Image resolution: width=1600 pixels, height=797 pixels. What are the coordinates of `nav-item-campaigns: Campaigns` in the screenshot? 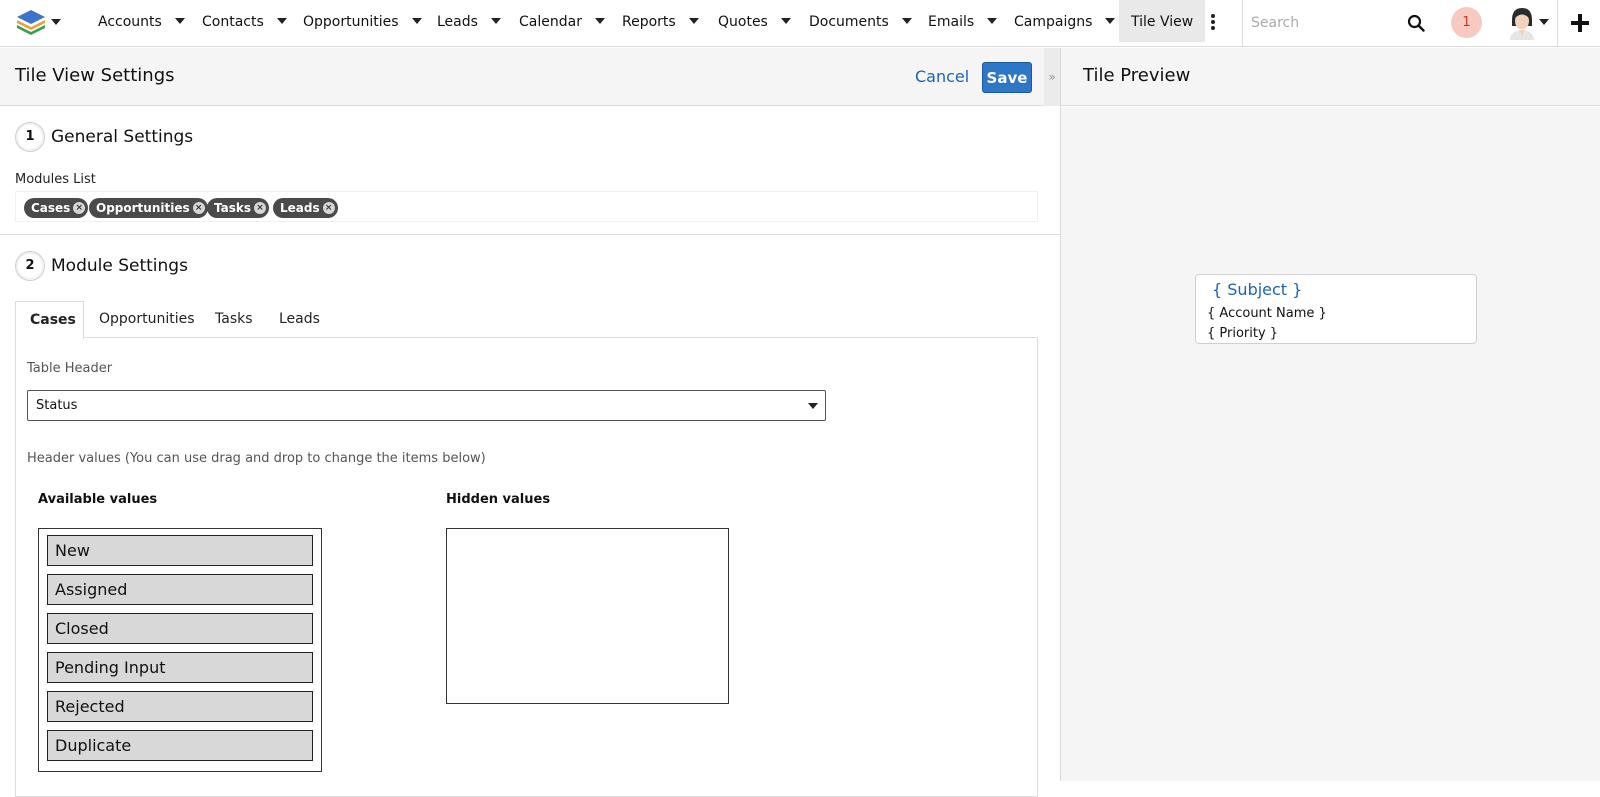 It's located at (1065, 21).